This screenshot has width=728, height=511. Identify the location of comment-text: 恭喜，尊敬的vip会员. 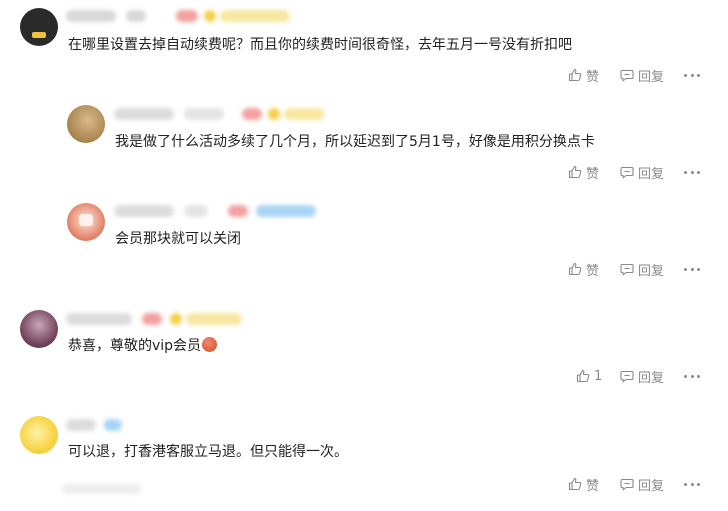
(143, 346).